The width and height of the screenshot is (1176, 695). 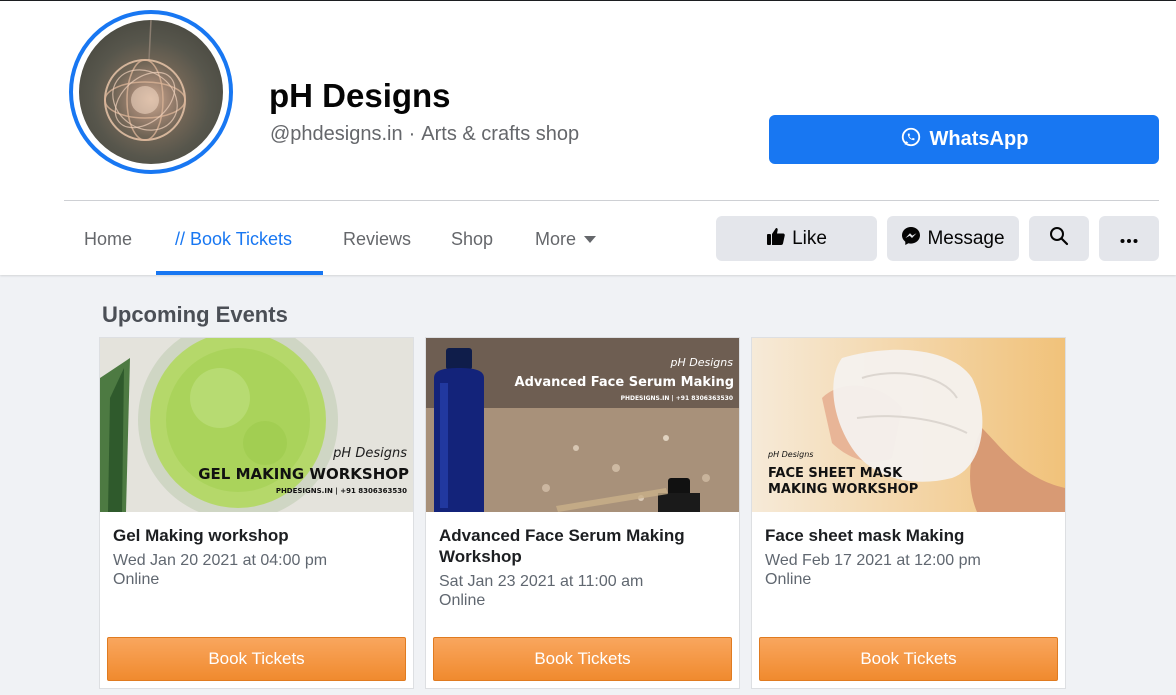 I want to click on page-title: pH Designs, so click(x=360, y=95).